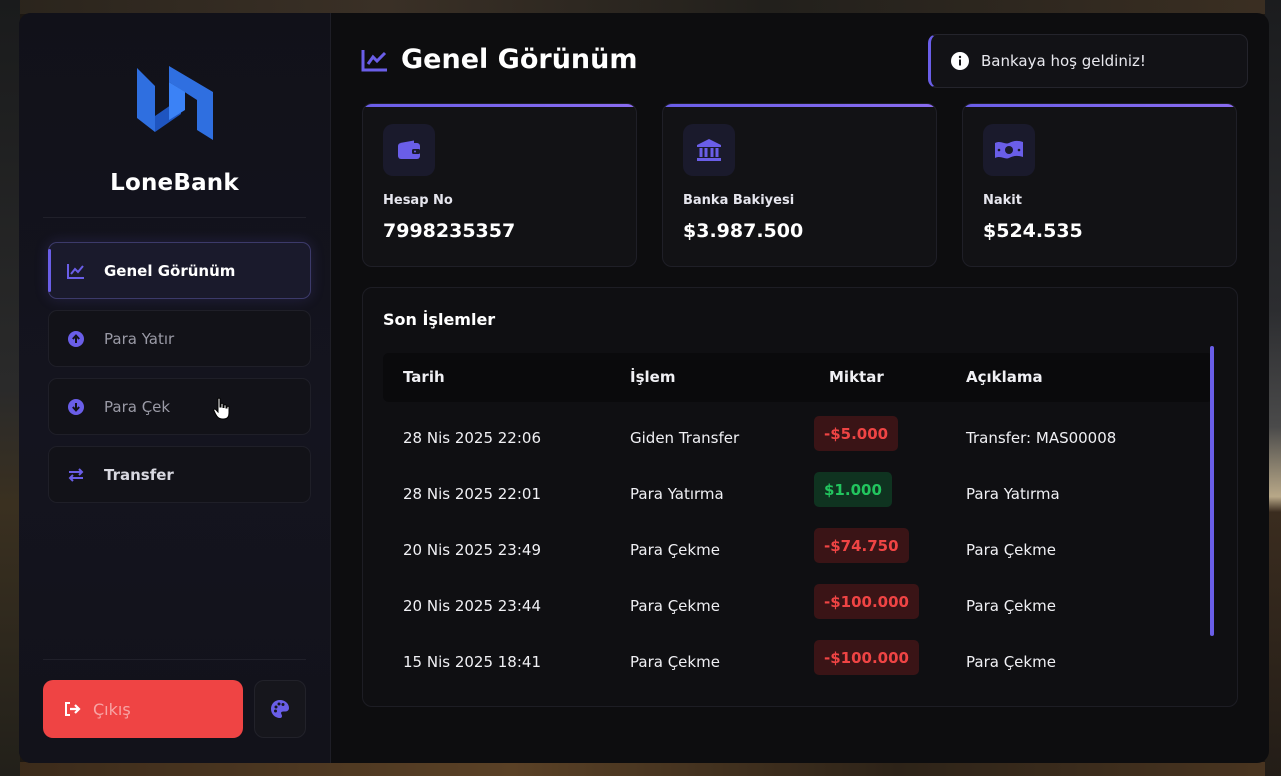 The width and height of the screenshot is (1281, 776). Describe the element at coordinates (853, 489) in the screenshot. I see `amount-badge: $1.000` at that location.